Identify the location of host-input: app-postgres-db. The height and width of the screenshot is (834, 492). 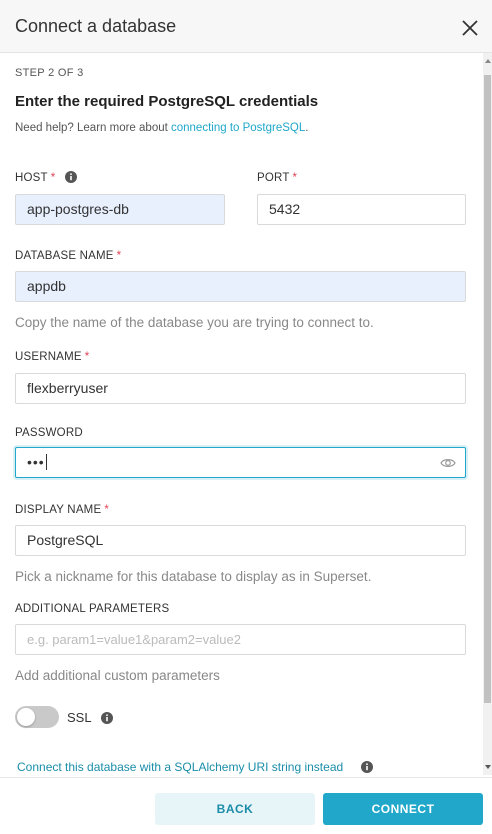
(120, 209).